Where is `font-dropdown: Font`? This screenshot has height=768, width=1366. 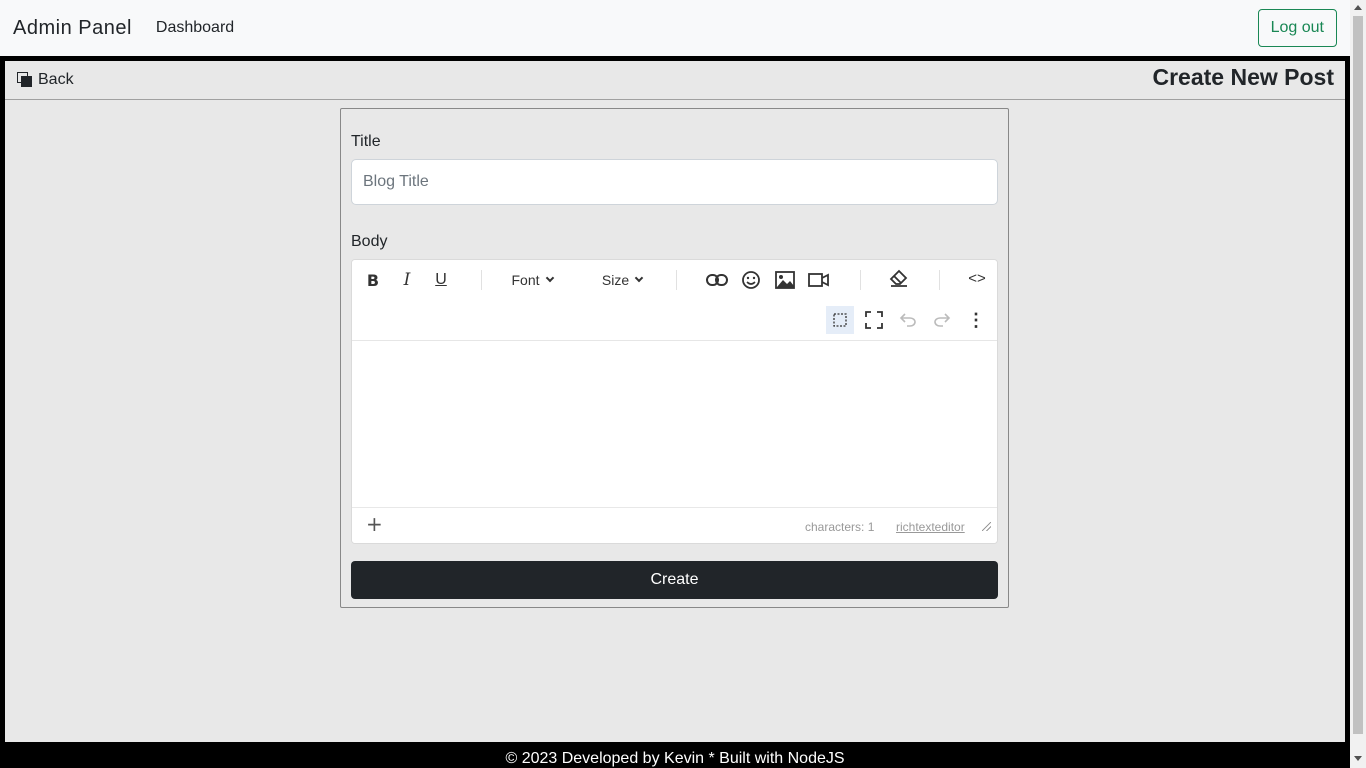 font-dropdown: Font is located at coordinates (532, 280).